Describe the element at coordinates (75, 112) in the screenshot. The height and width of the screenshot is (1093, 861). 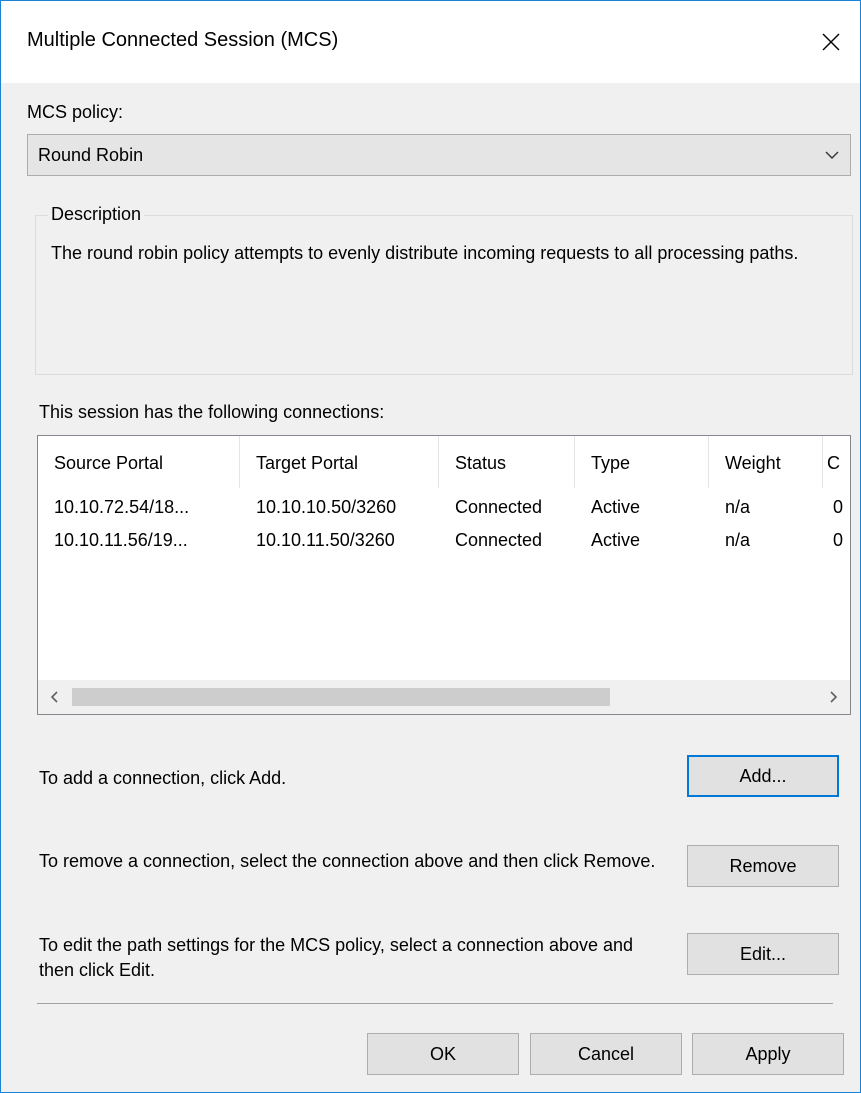
I see `mcs-policy-label: MCS policy:` at that location.